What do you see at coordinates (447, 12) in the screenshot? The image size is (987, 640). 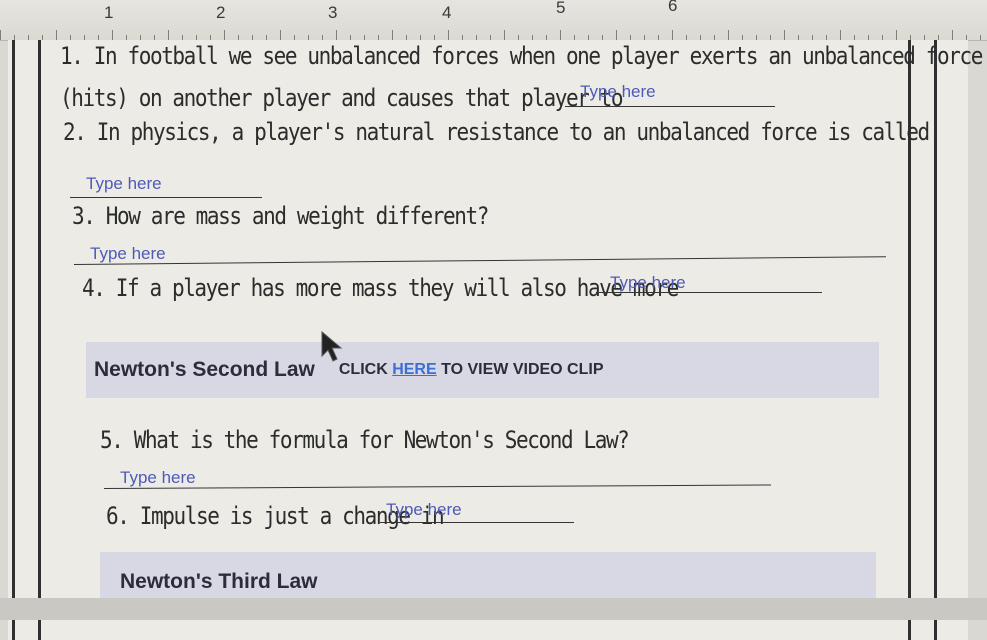 I see `ruler-number: 4` at bounding box center [447, 12].